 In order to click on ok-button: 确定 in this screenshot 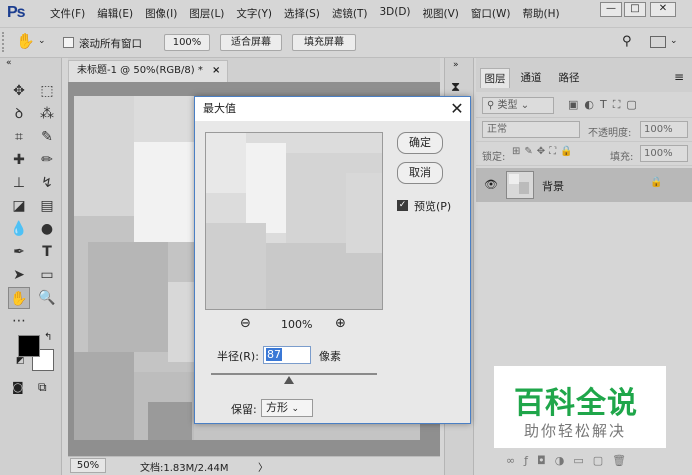, I will do `click(420, 143)`.